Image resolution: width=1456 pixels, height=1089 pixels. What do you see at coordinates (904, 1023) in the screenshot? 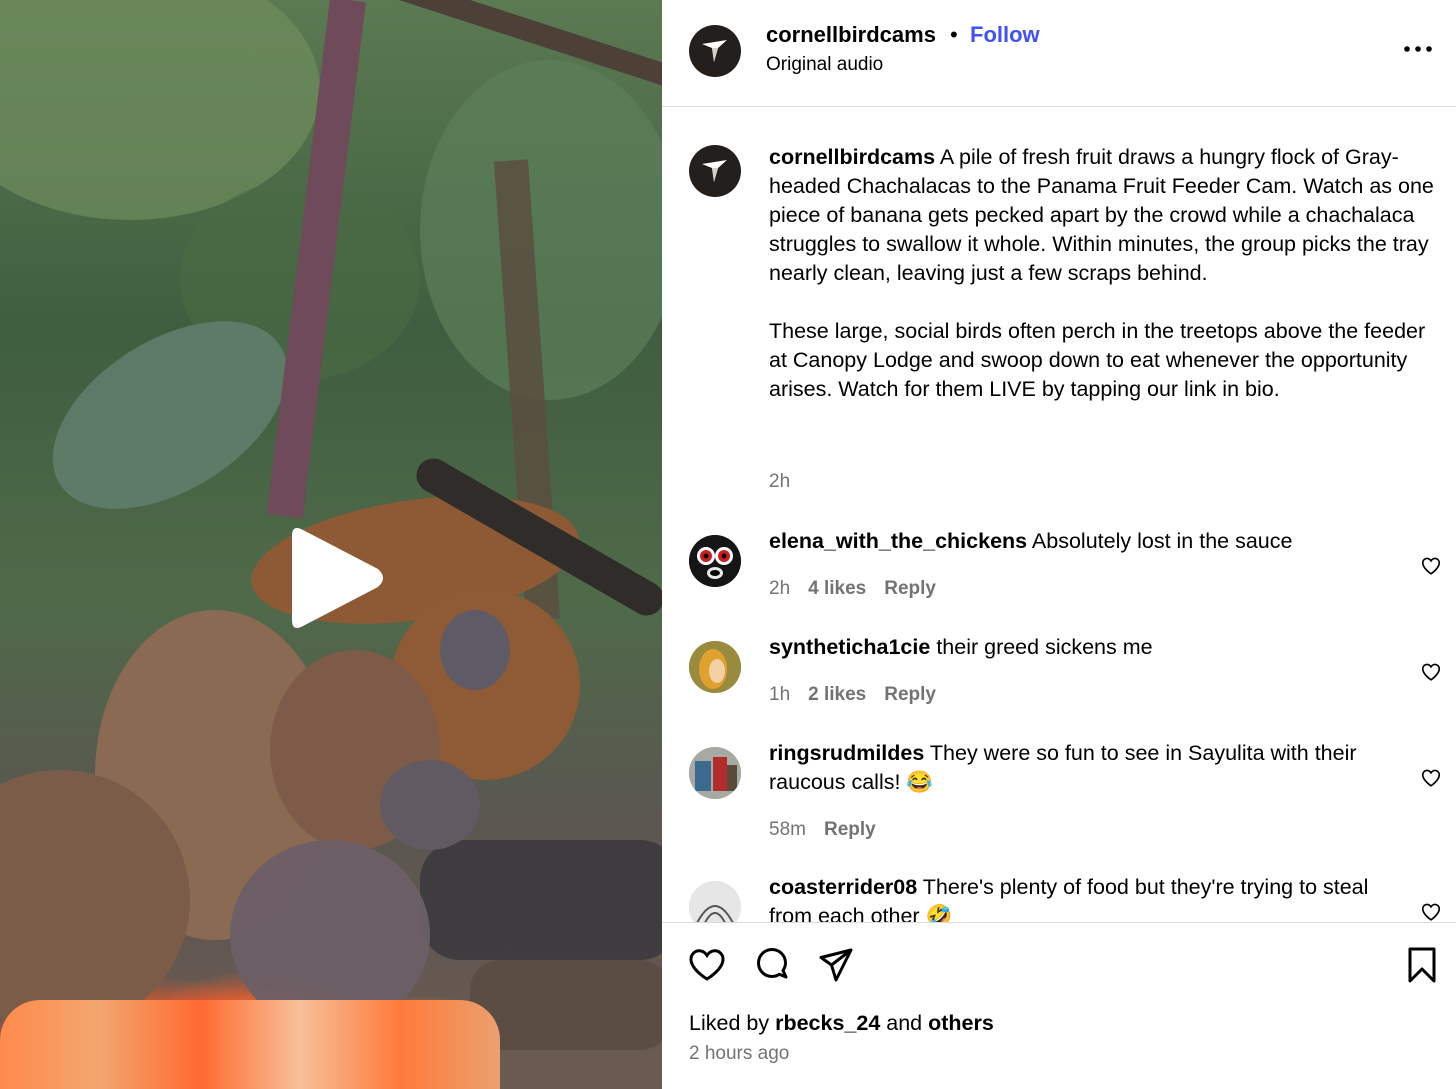
I see `liked-by-and: and` at bounding box center [904, 1023].